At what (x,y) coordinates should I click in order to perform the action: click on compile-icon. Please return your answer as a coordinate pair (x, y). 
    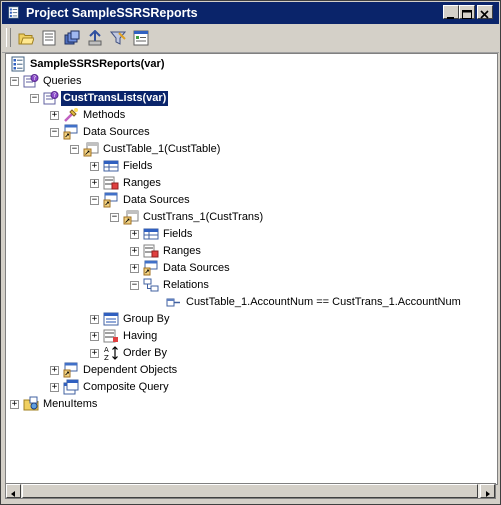
    Looking at the image, I should click on (72, 37).